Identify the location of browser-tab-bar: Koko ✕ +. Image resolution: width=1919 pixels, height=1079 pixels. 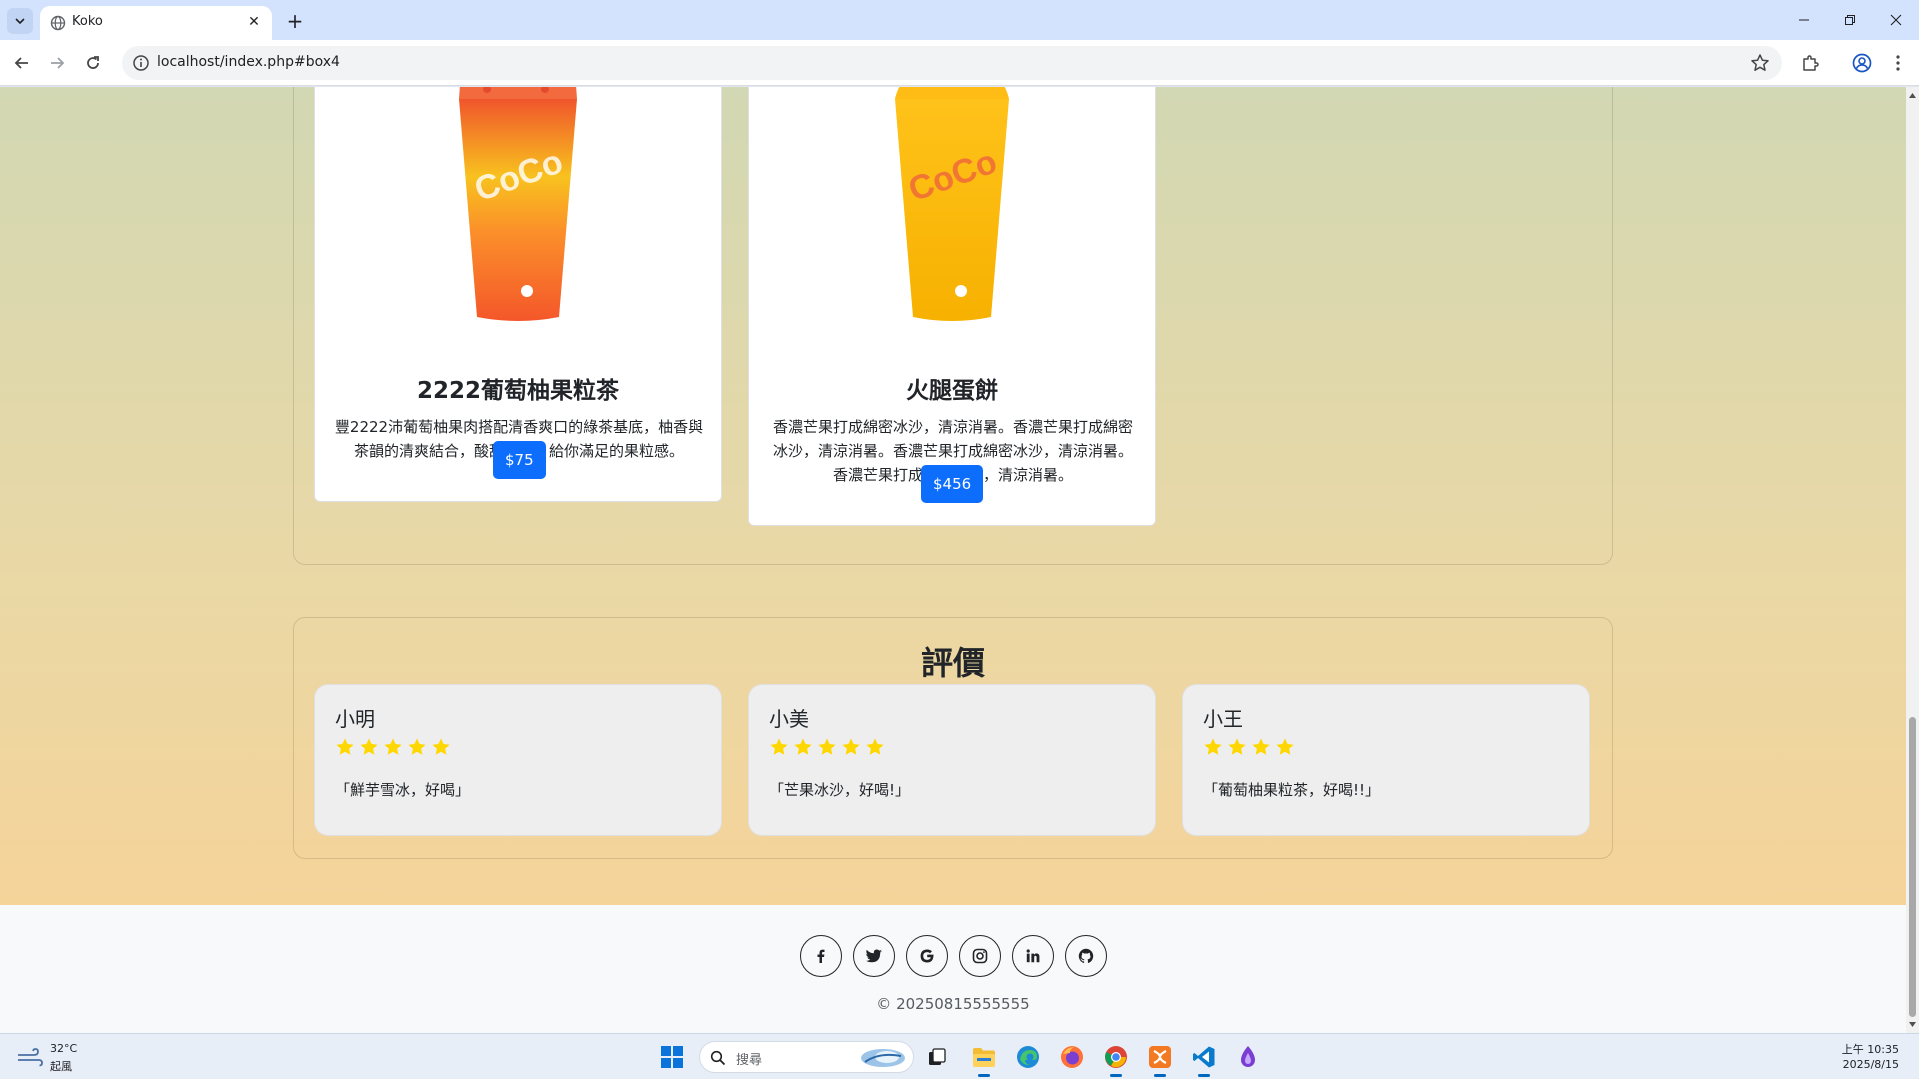
(959, 20).